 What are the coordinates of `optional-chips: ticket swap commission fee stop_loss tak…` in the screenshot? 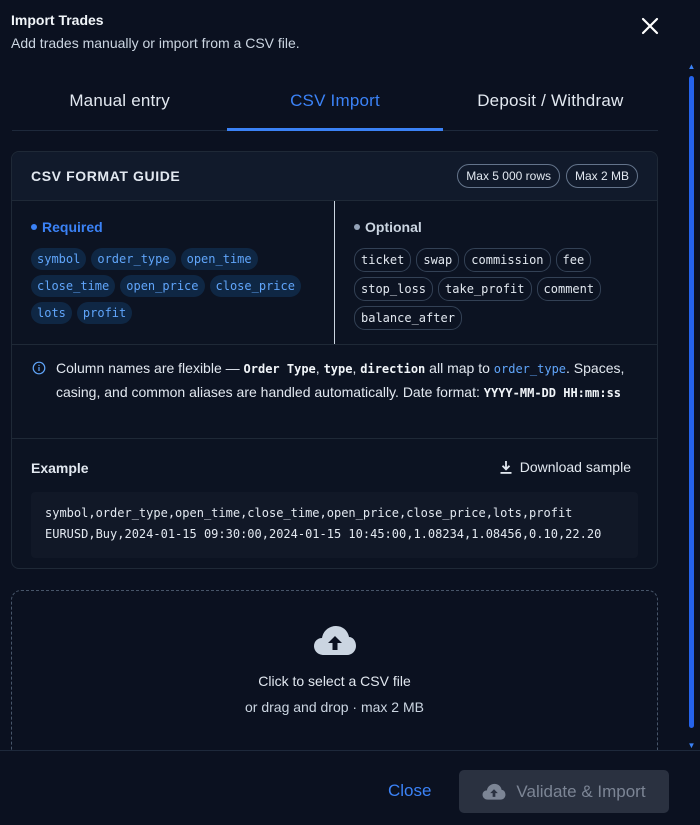 It's located at (504, 289).